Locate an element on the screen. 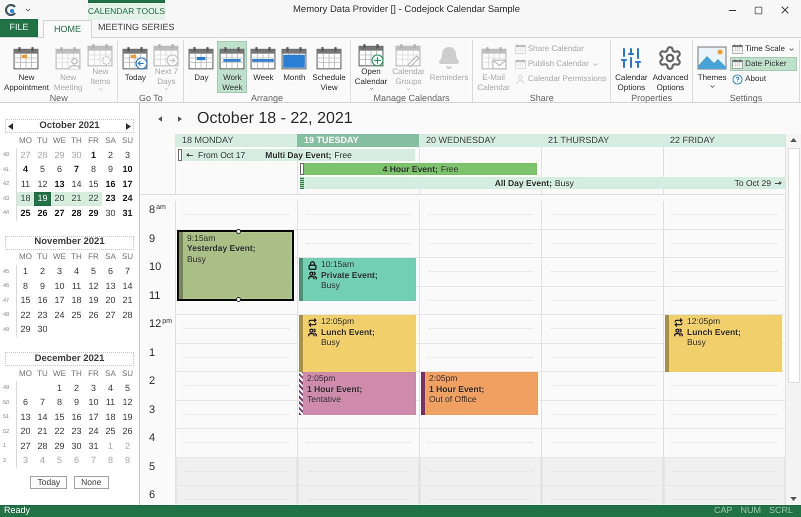  previous-icon is located at coordinates (160, 119).